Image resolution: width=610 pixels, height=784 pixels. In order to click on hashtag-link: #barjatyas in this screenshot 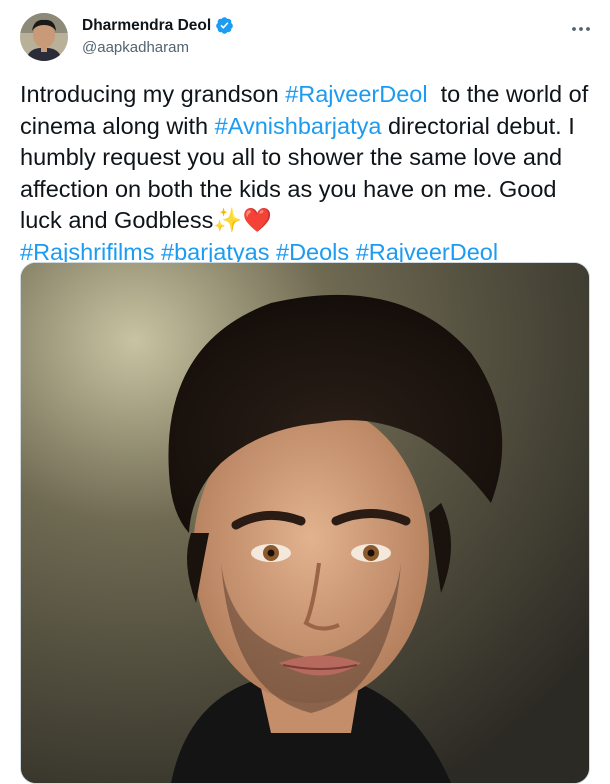, I will do `click(215, 252)`.